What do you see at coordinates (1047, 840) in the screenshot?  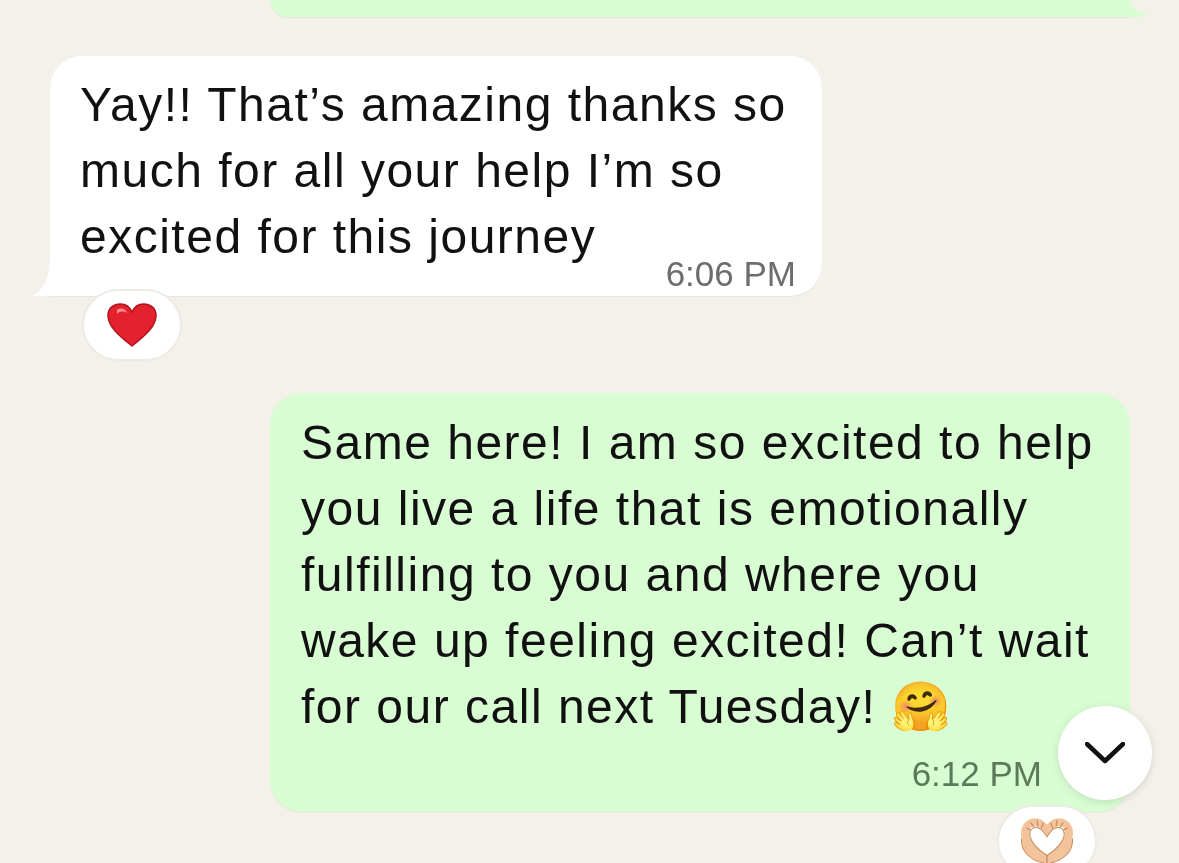 I see `heart-hands-icon` at bounding box center [1047, 840].